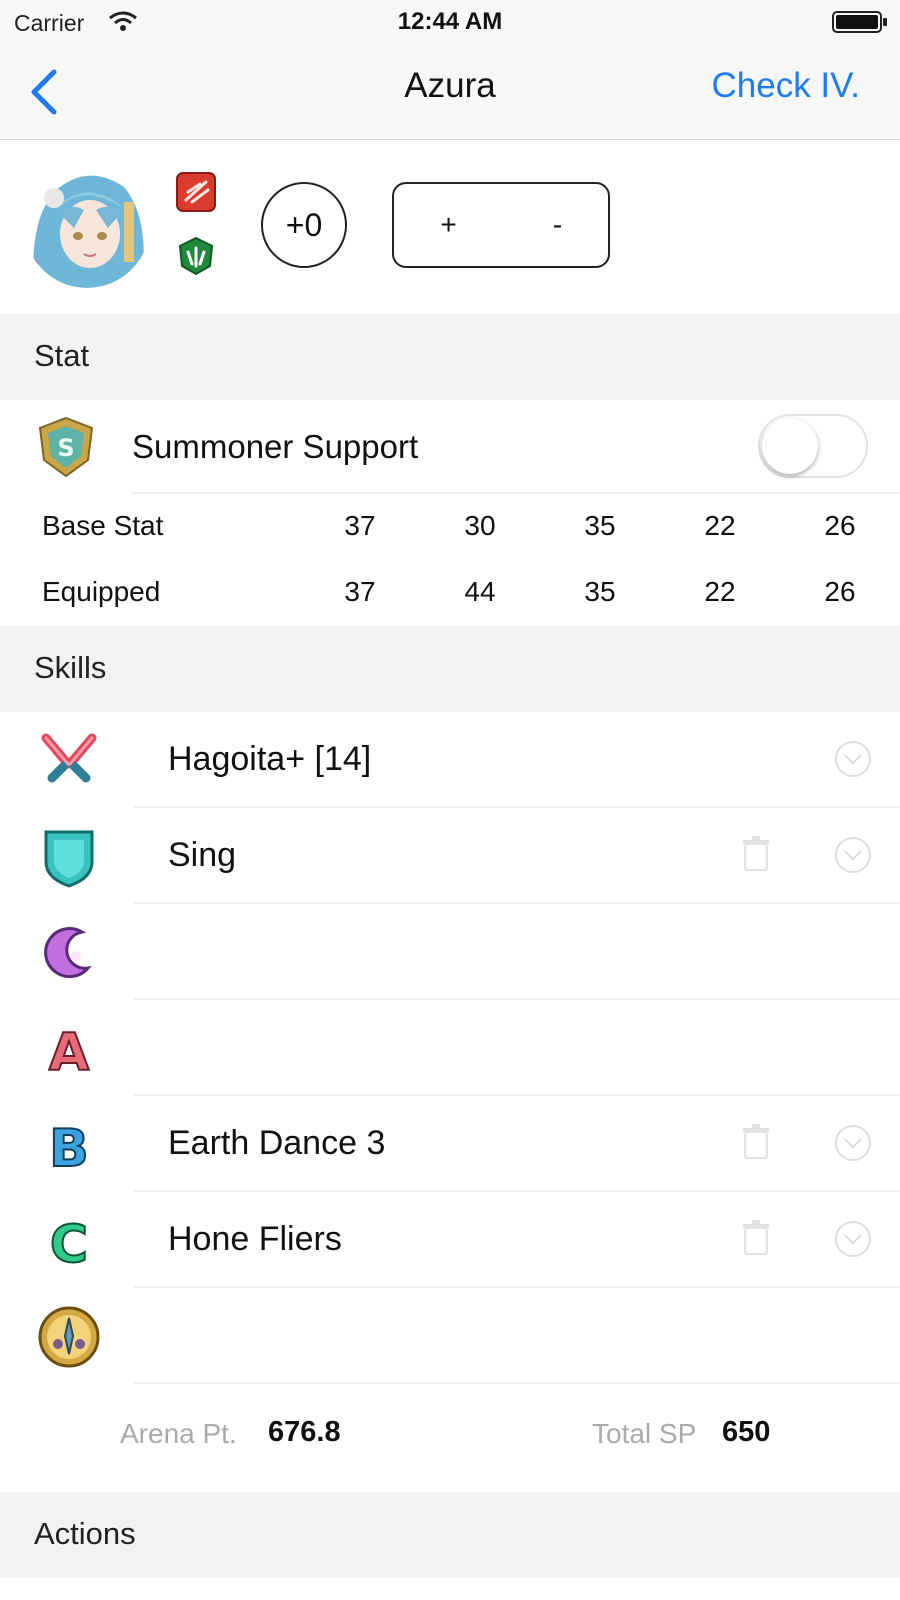  I want to click on arena-points-value: 676.8, so click(304, 1432).